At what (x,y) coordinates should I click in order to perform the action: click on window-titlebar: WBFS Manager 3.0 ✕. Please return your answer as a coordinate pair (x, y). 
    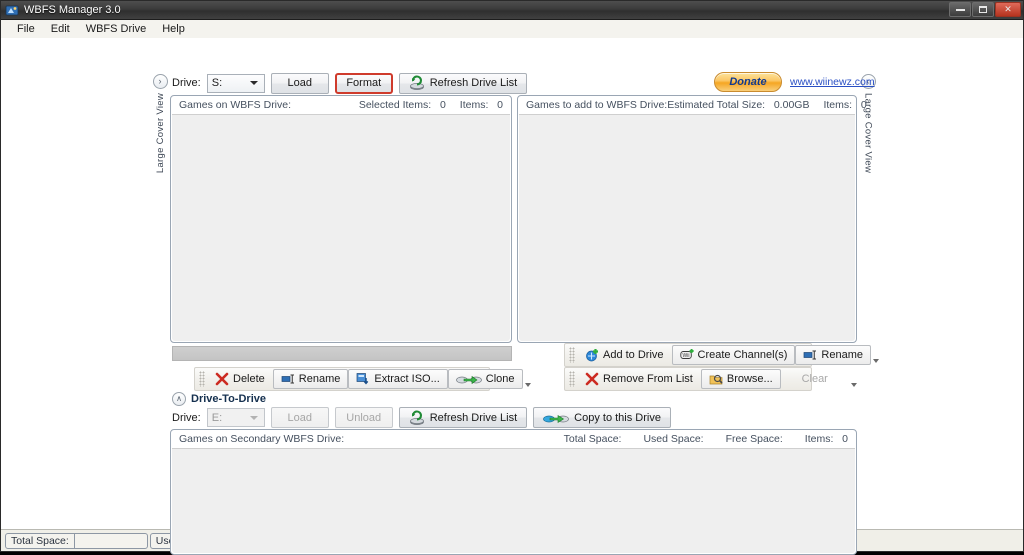
    Looking at the image, I should click on (512, 10).